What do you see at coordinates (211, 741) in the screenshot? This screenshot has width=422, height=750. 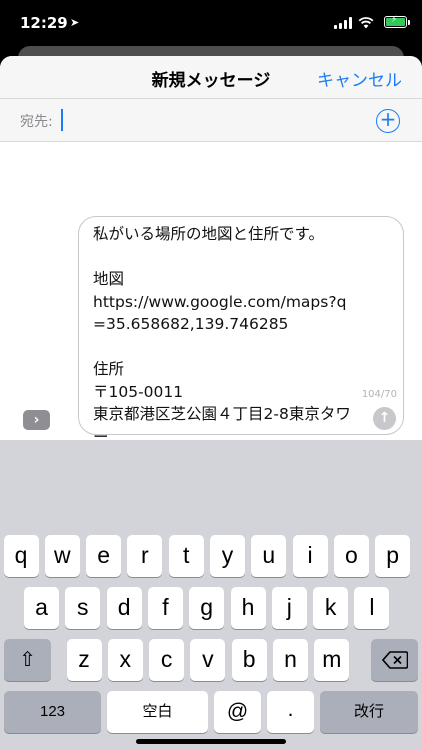 I see `home-indicator` at bounding box center [211, 741].